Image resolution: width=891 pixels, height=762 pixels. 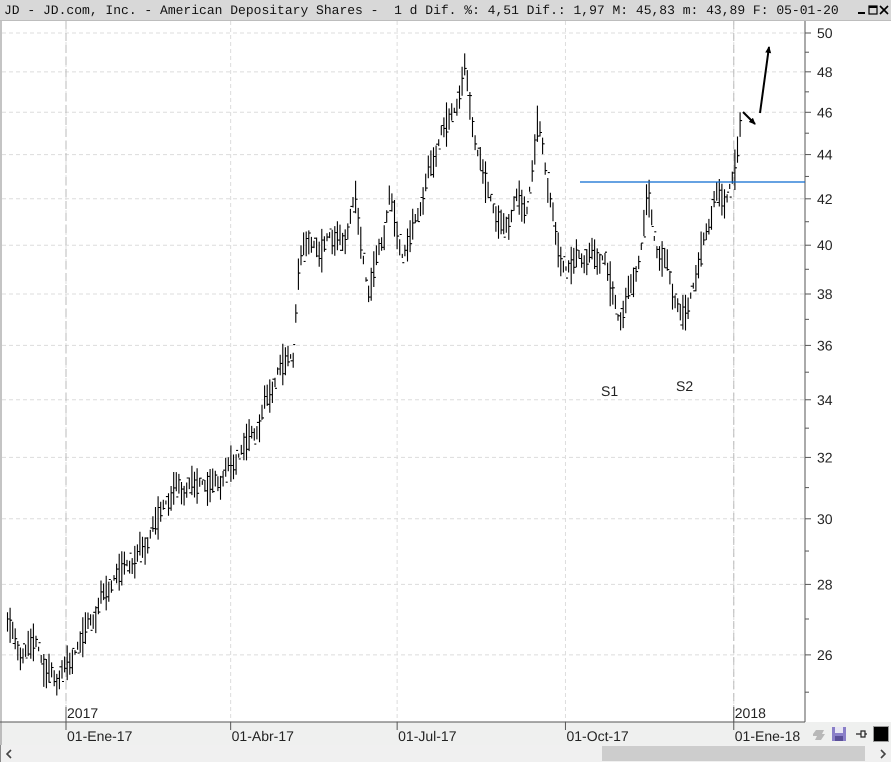 I want to click on annotation-label: S2, so click(x=685, y=386).